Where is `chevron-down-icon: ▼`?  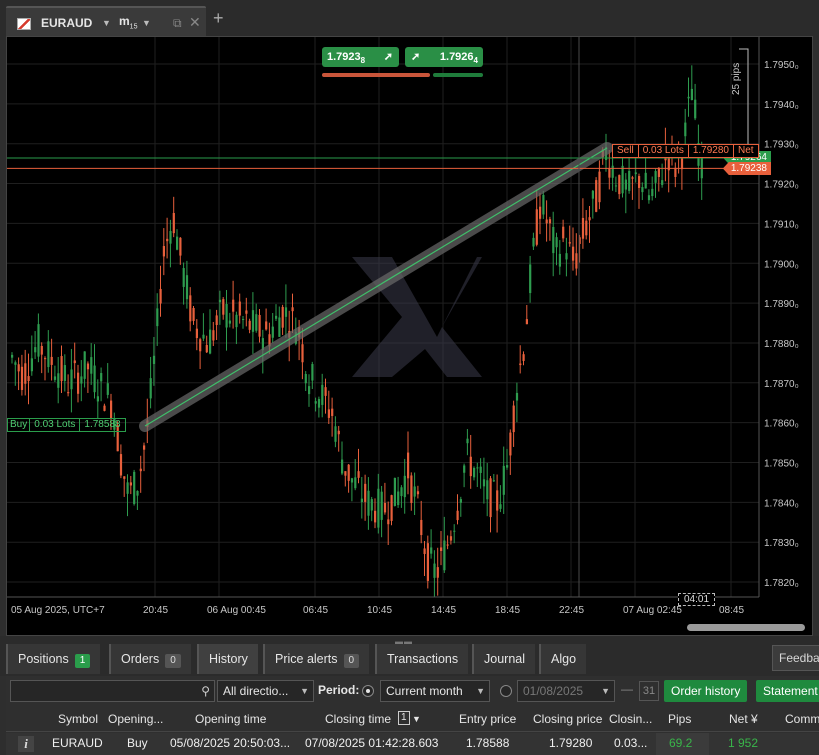
chevron-down-icon: ▼ is located at coordinates (480, 691).